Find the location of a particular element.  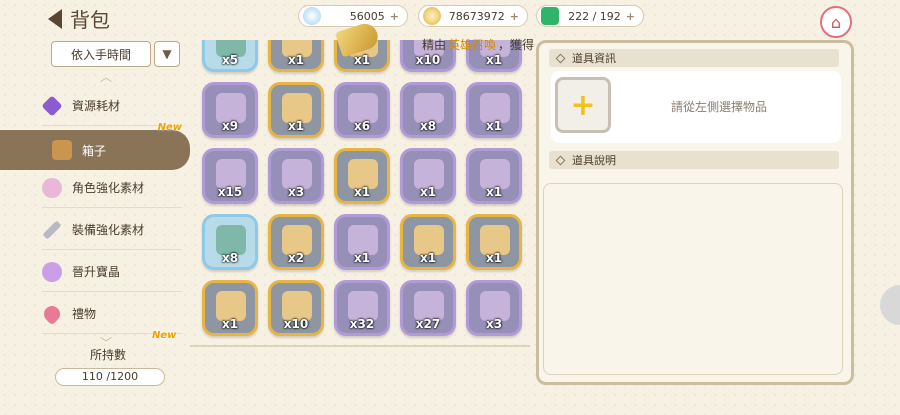

sidebar-item-label: 資源耗材 is located at coordinates (96, 106).